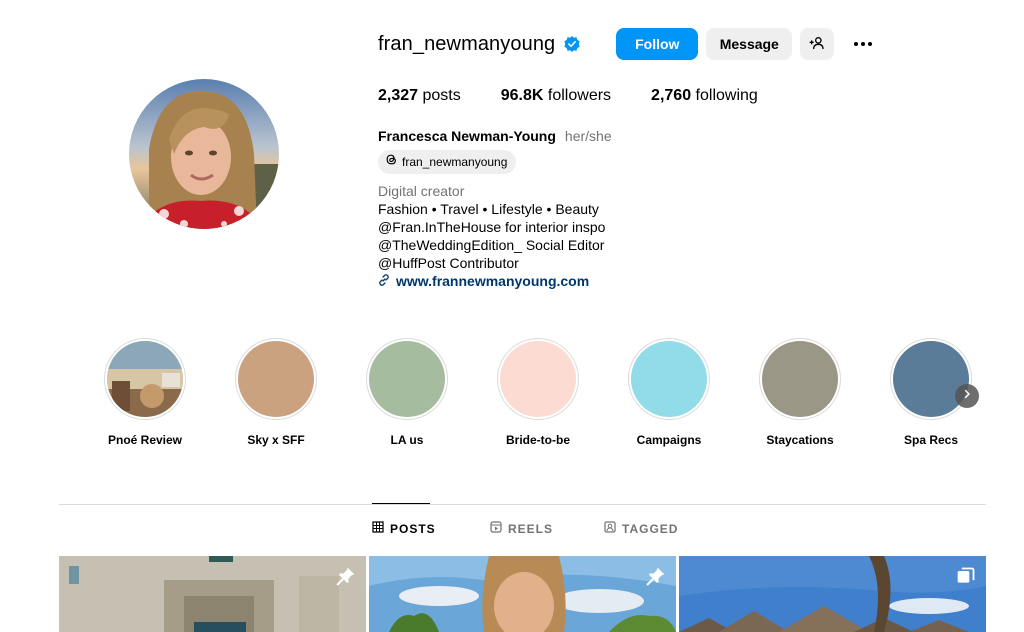 The width and height of the screenshot is (1024, 632). Describe the element at coordinates (492, 227) in the screenshot. I see `bio-line: @Fran.InTheHouse for interior inspo` at that location.